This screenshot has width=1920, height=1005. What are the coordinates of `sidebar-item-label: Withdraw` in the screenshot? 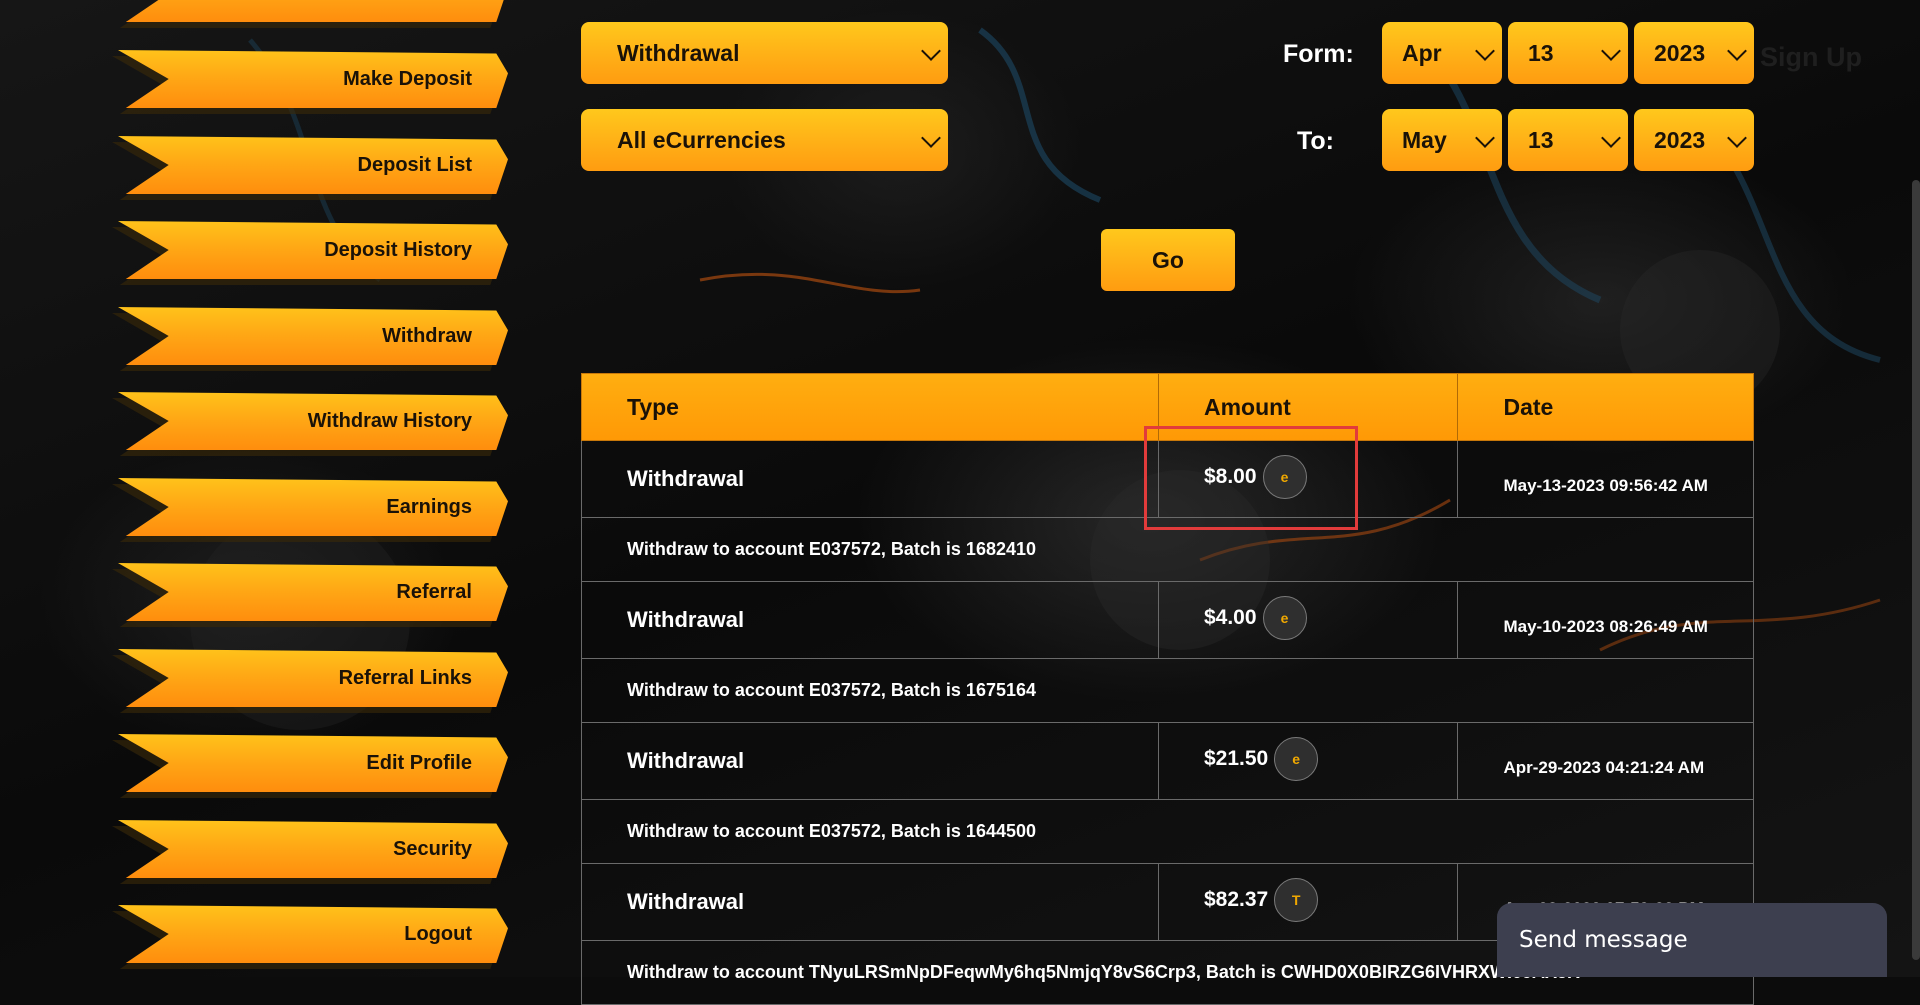 It's located at (427, 335).